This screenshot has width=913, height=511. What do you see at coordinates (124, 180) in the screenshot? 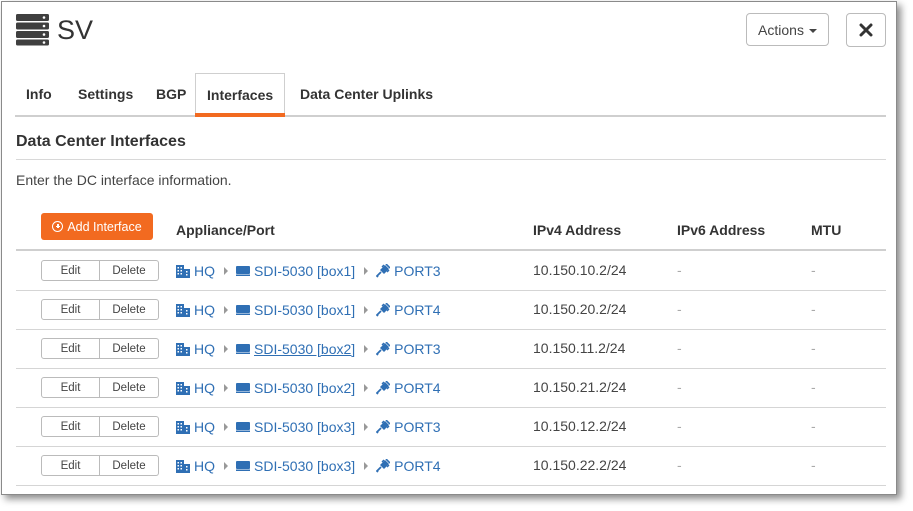
I see `section-description: Enter the DC interface information.` at bounding box center [124, 180].